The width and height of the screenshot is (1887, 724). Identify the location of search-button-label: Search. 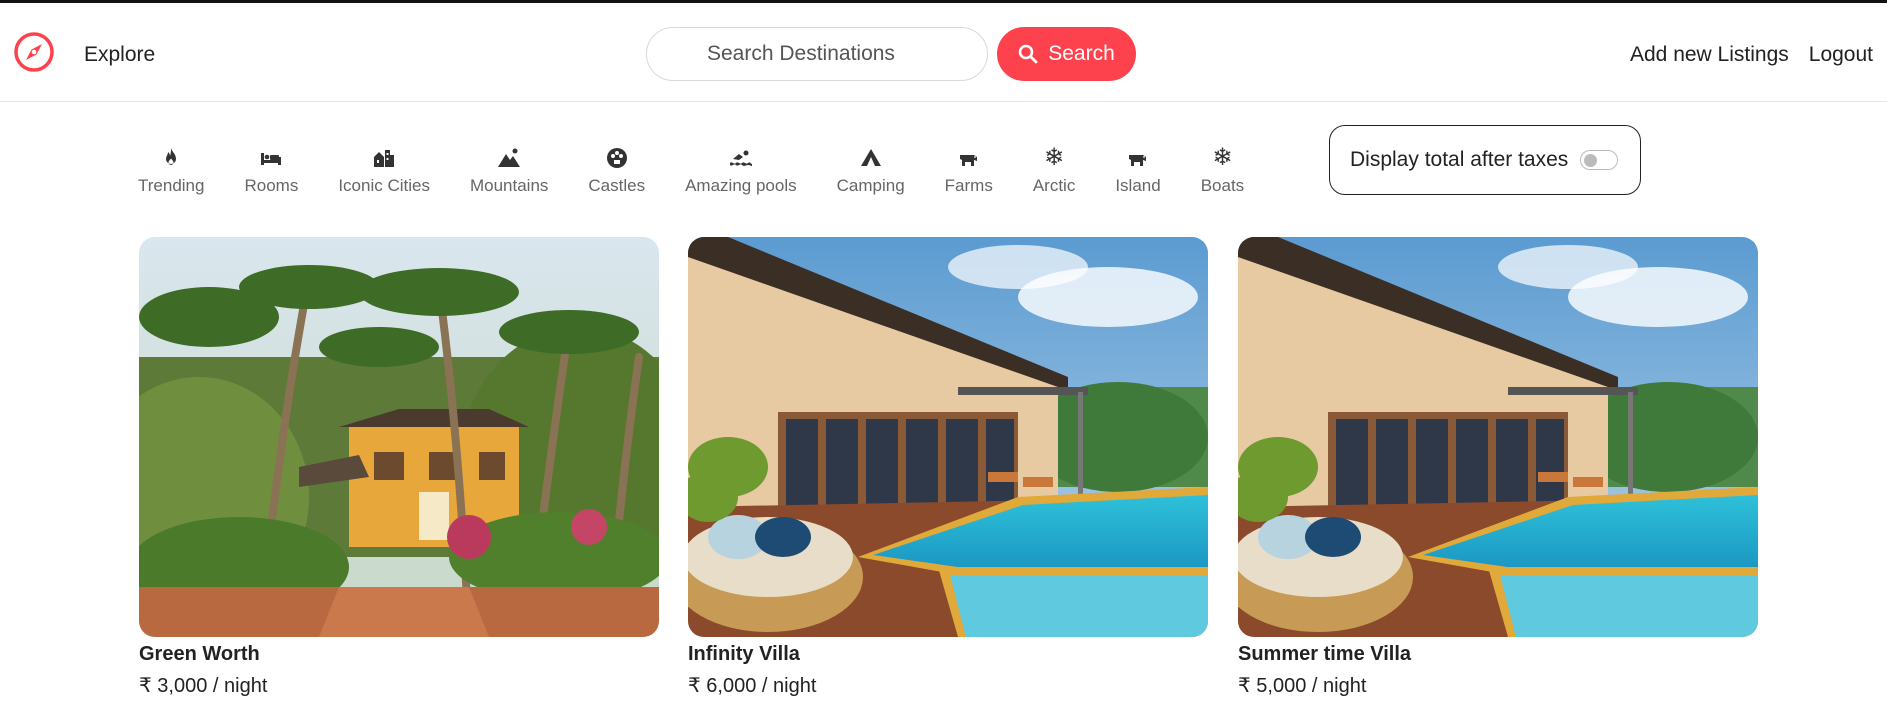
(1081, 53).